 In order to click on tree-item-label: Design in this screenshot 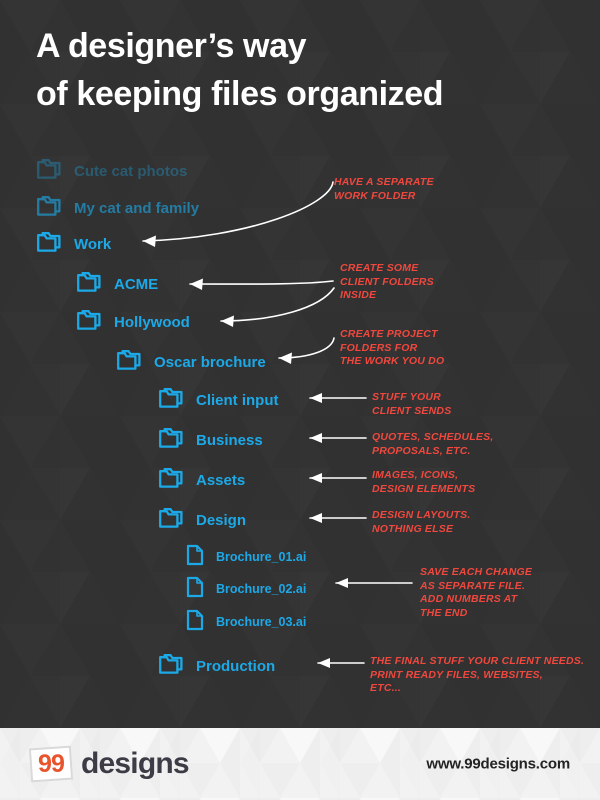, I will do `click(221, 520)`.